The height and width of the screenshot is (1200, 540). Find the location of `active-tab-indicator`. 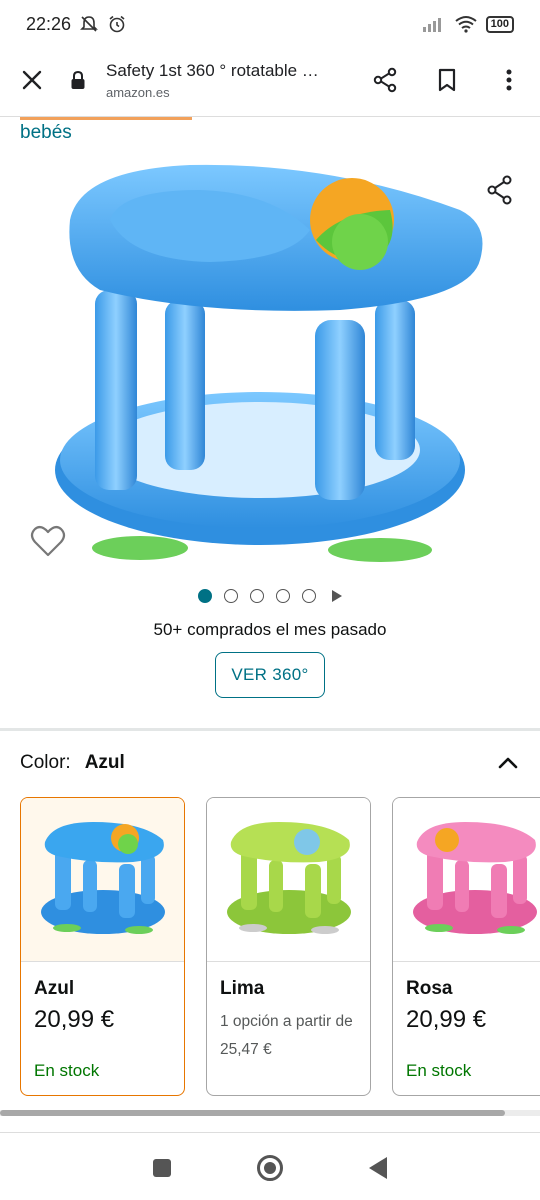

active-tab-indicator is located at coordinates (106, 118).